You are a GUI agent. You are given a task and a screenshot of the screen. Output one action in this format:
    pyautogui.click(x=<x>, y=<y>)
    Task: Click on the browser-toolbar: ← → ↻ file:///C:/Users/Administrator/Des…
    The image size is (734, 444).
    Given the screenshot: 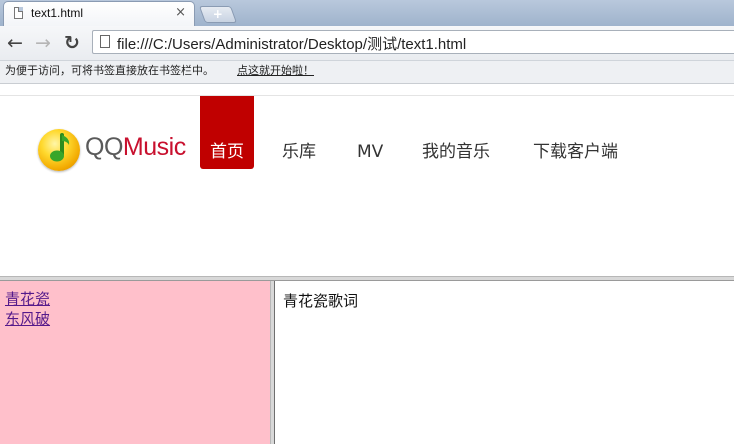 What is the action you would take?
    pyautogui.click(x=367, y=43)
    